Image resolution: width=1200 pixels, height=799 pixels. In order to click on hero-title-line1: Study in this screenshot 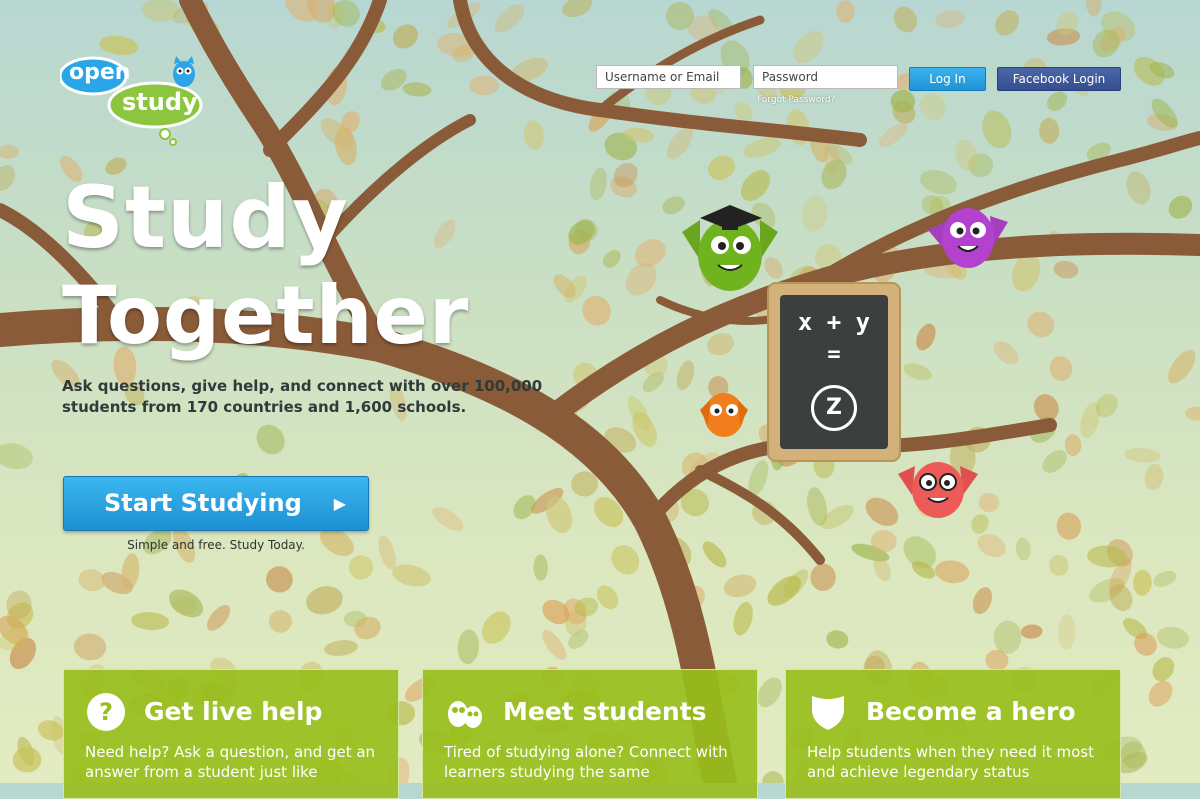, I will do `click(205, 218)`.